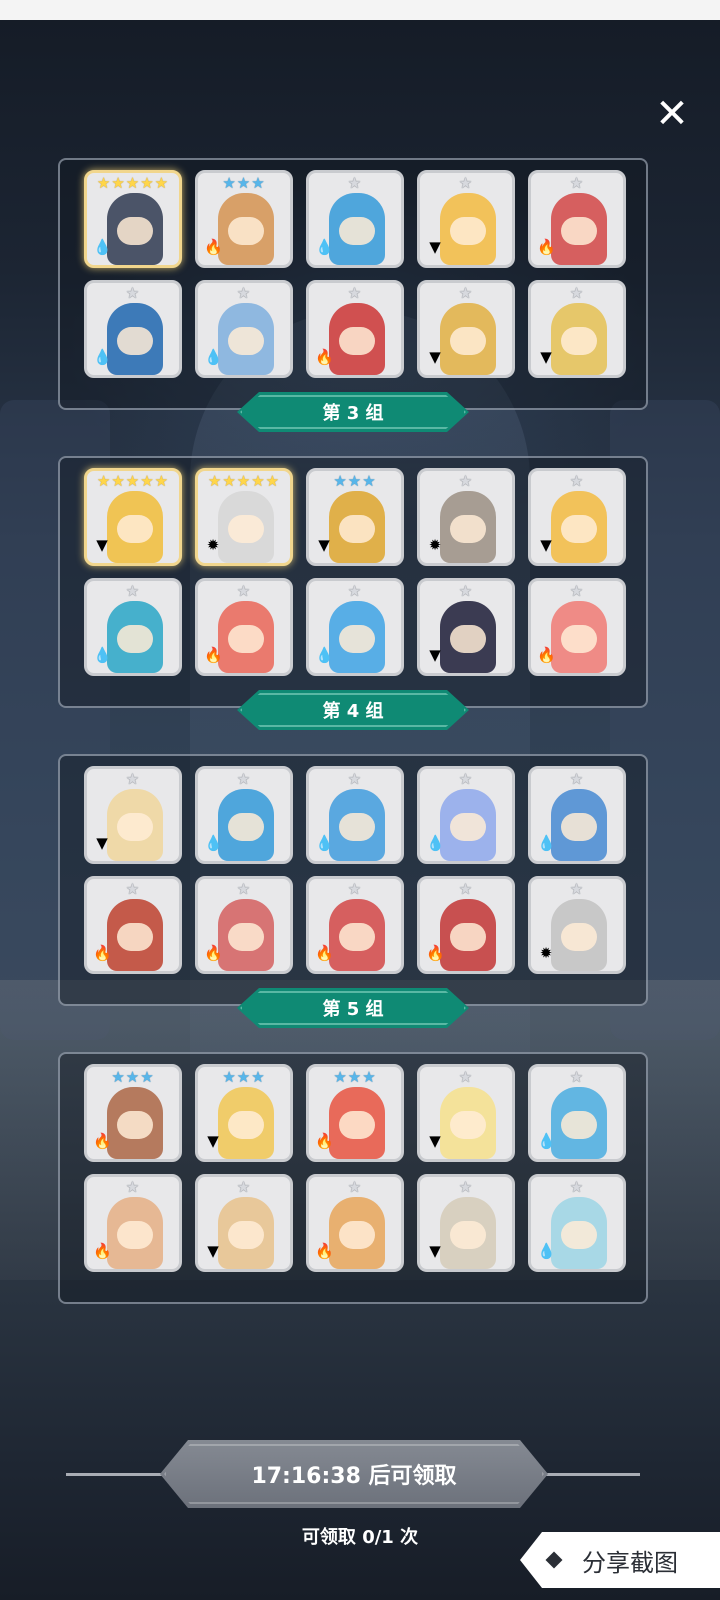  What do you see at coordinates (466, 517) in the screenshot?
I see `hero-card-stone-tree: ★ ✹` at bounding box center [466, 517].